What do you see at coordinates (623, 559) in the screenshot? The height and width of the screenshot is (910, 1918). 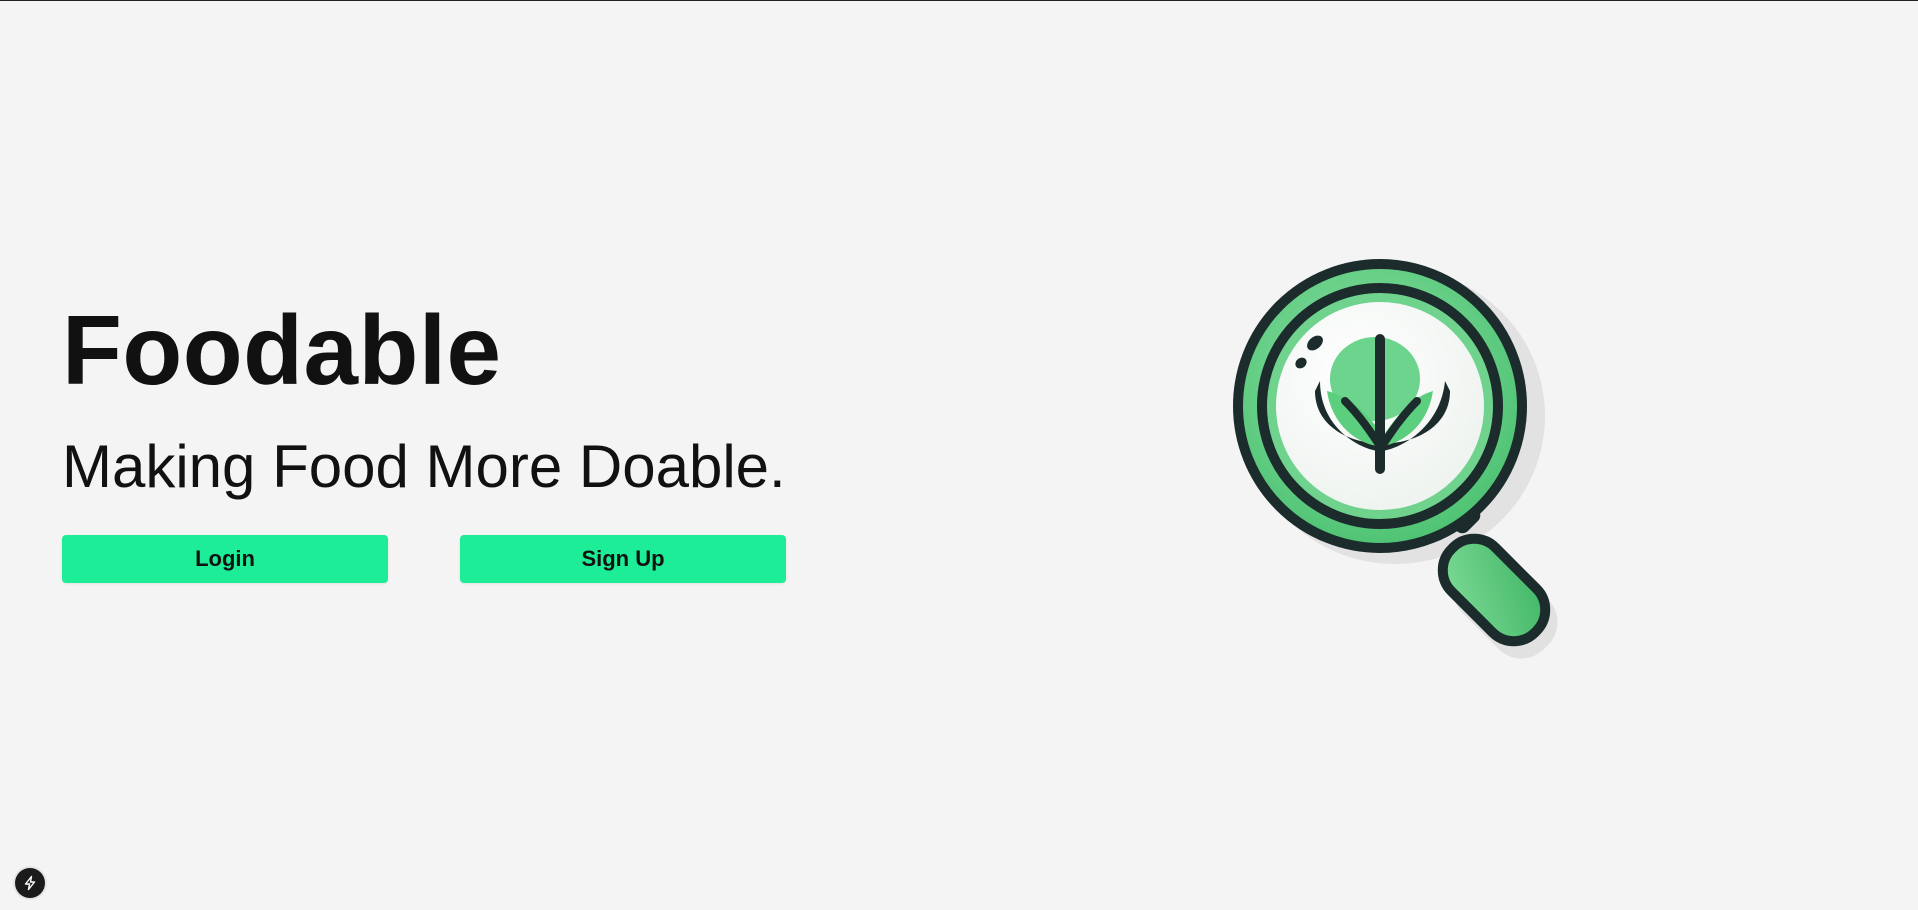 I see `signup-button: Sign Up` at bounding box center [623, 559].